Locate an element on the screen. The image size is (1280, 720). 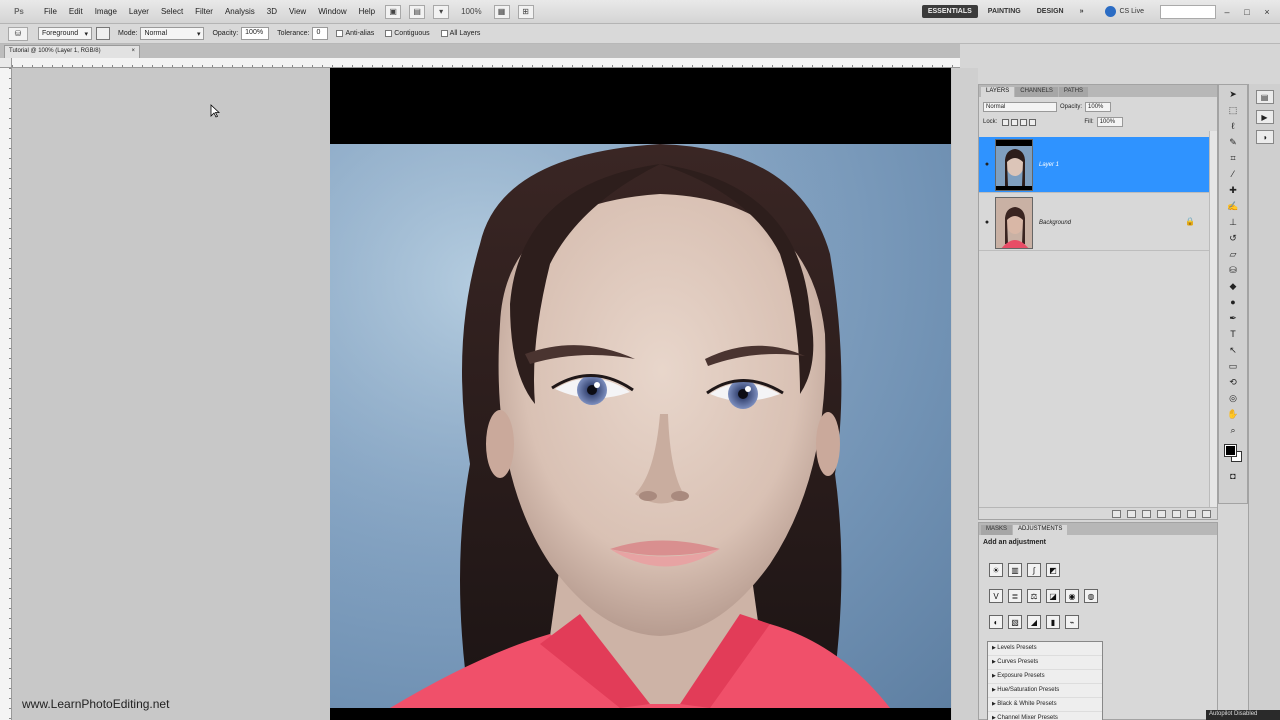
workspace-design: DESIGN is located at coordinates (1050, 11).